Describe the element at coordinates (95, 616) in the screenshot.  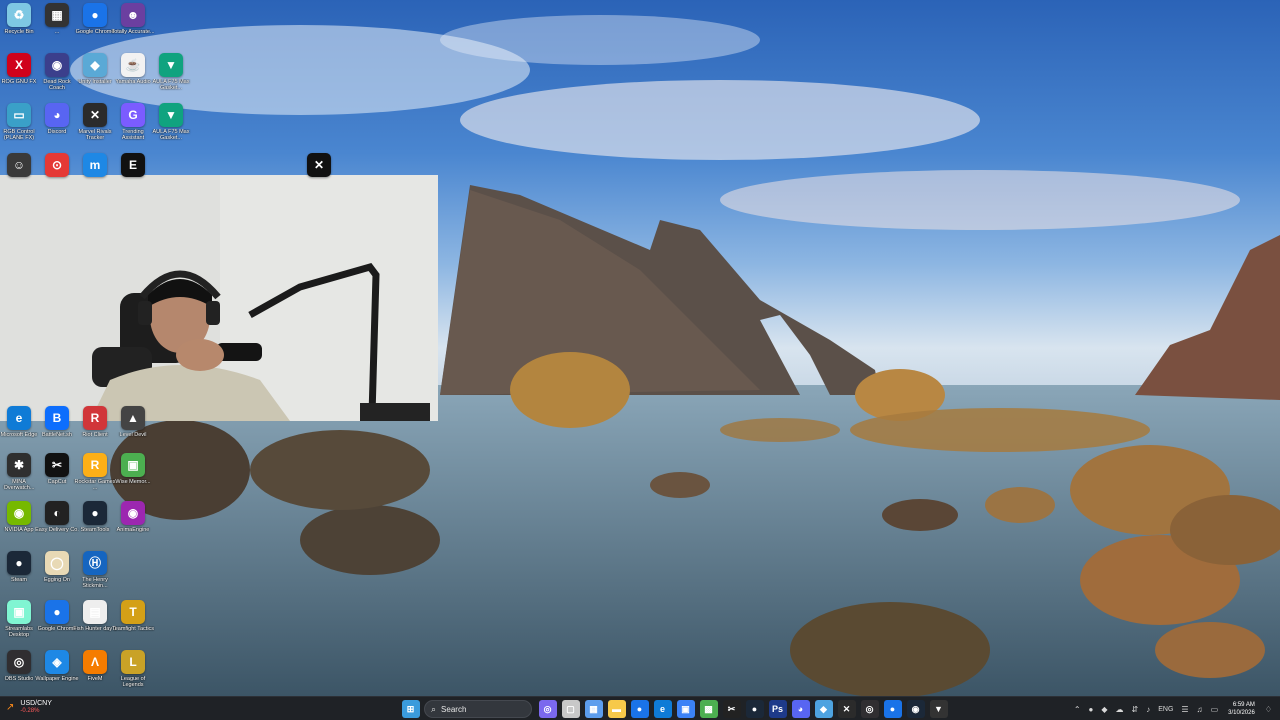
I see `desktop-icon: ▤ Fish Hunter day 1` at that location.